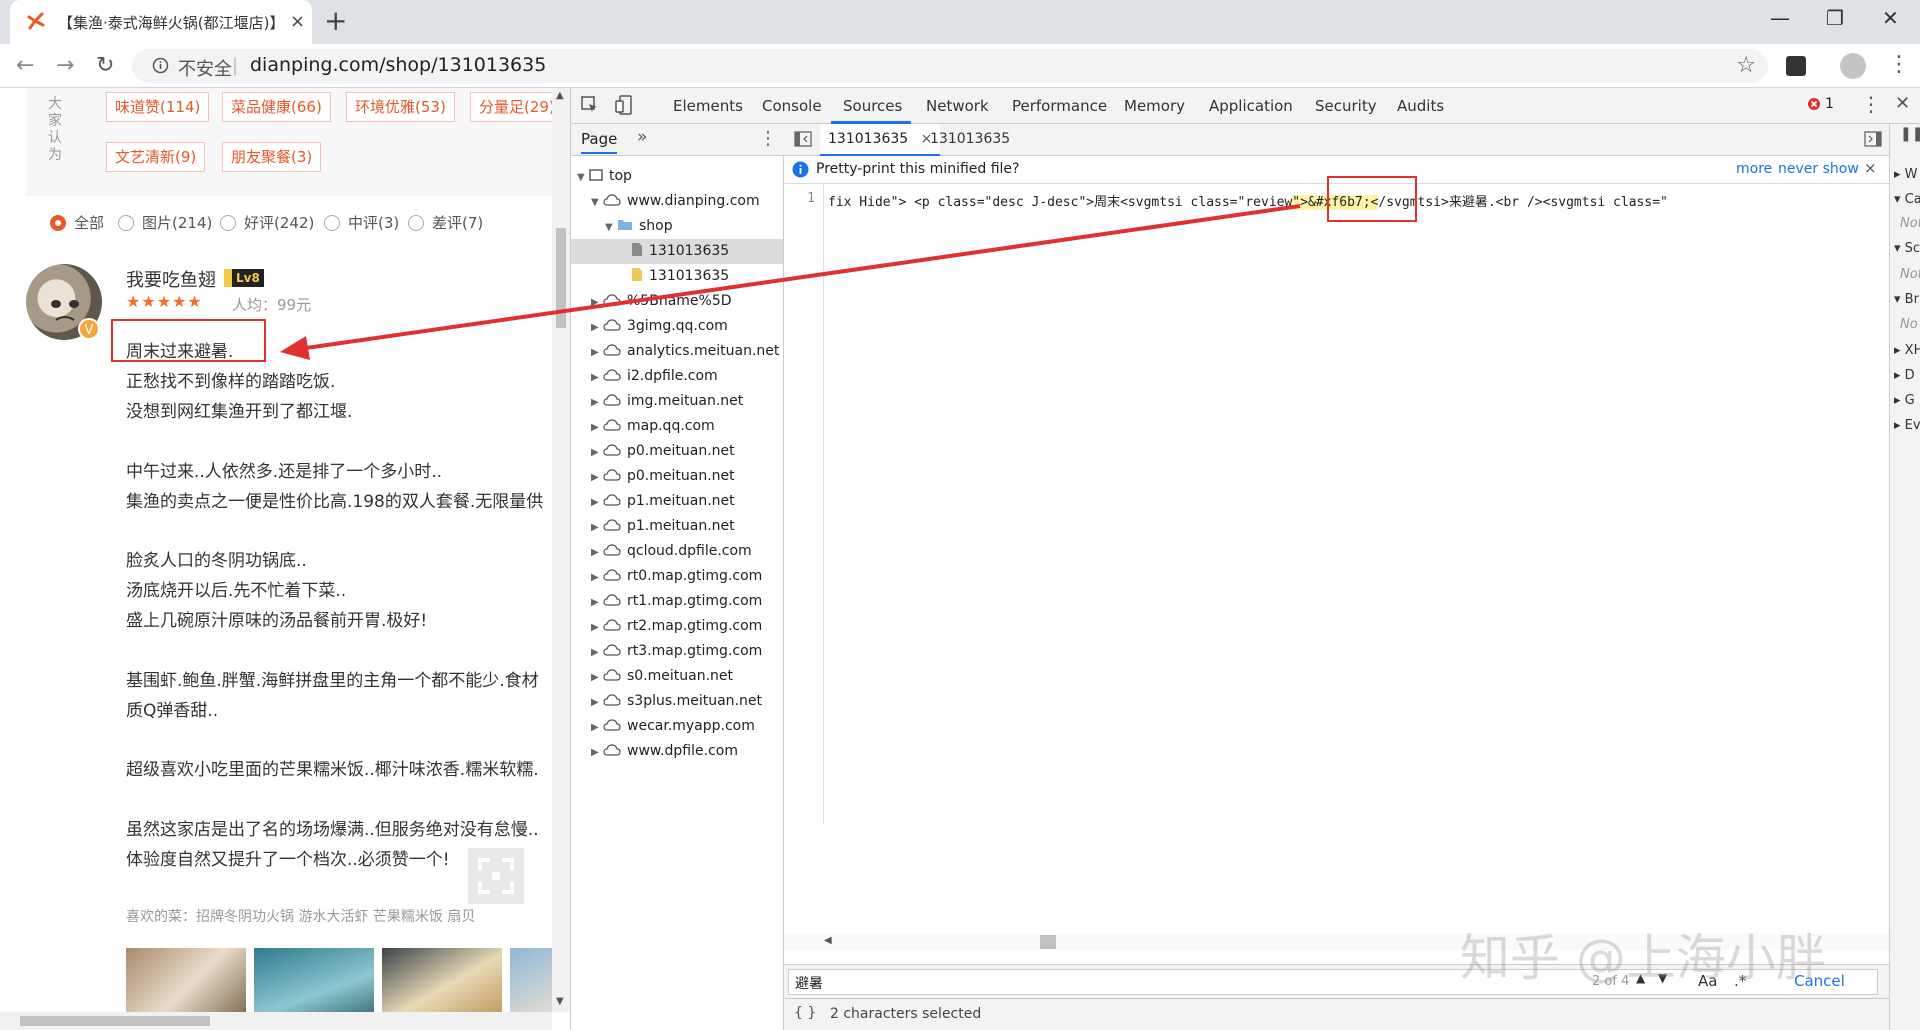 This screenshot has height=1030, width=1920. Describe the element at coordinates (77, 222) in the screenshot. I see `filter-all: 全部` at that location.